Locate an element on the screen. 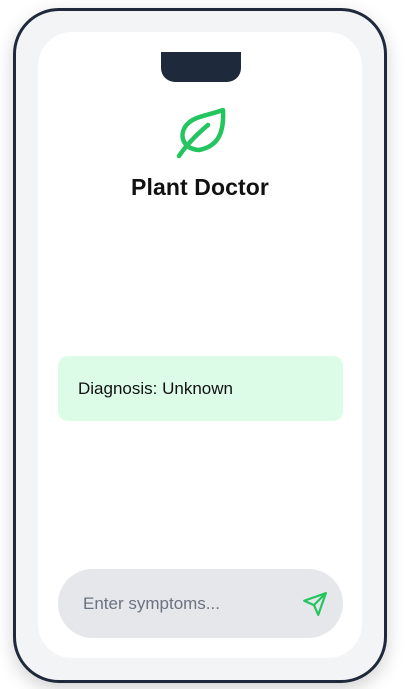 This screenshot has height=689, width=405. diagnosis-card: Diagnosis: Unknown is located at coordinates (200, 388).